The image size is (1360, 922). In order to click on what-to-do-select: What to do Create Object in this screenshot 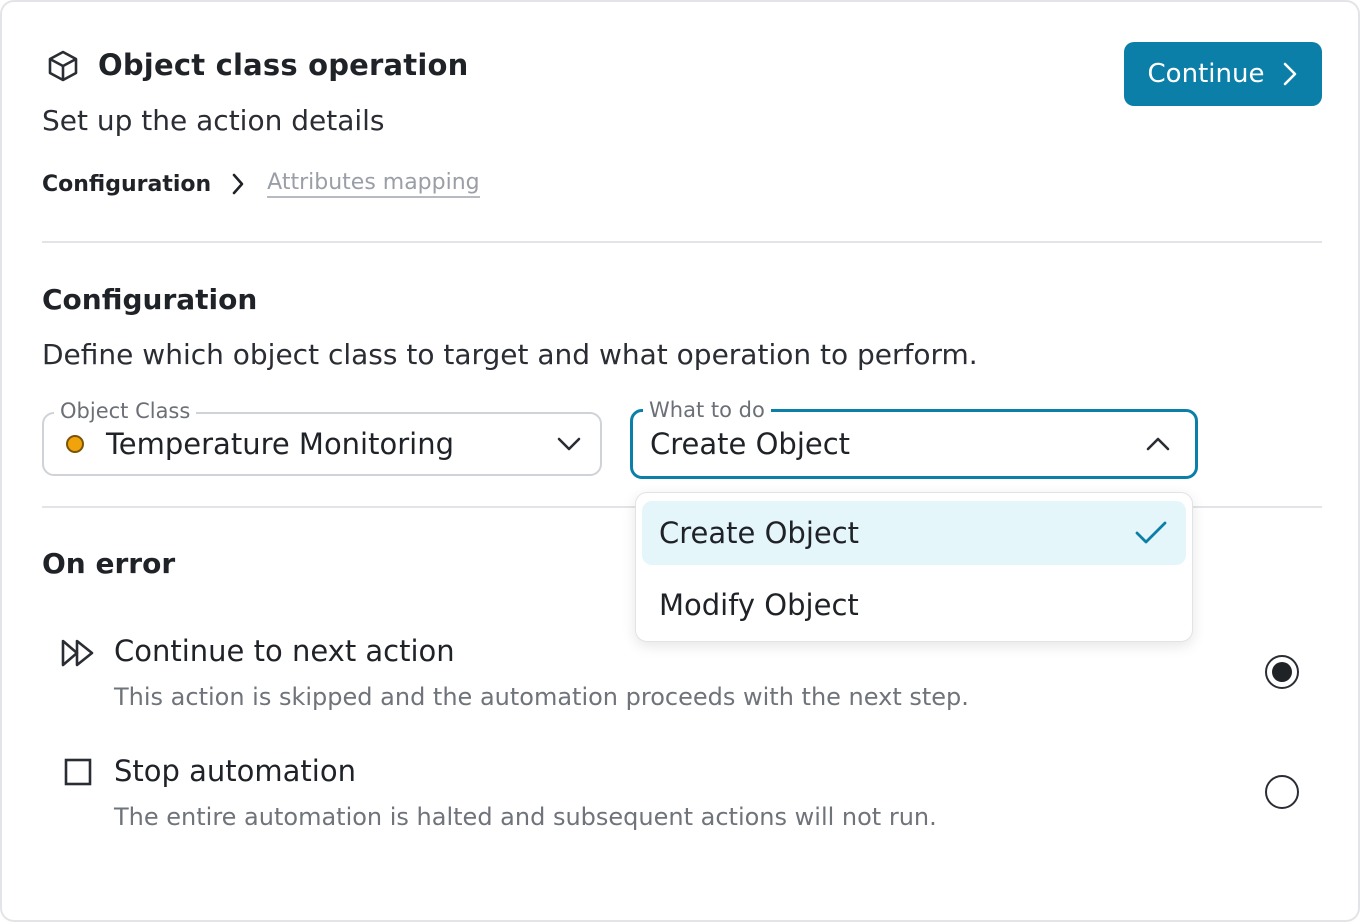, I will do `click(914, 438)`.